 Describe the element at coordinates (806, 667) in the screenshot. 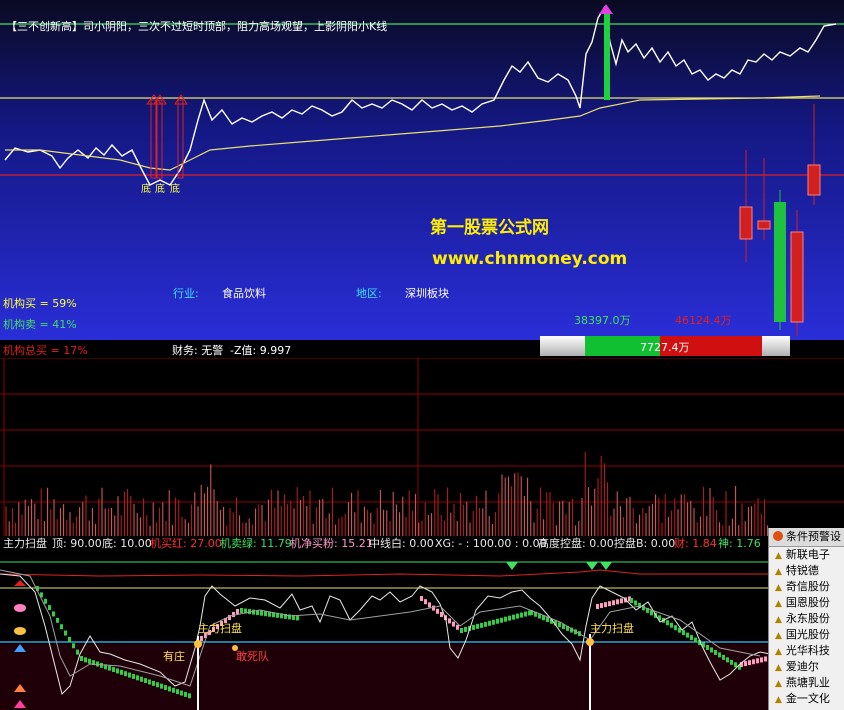

I see `alert-item: ▲ 爱迪尔` at that location.